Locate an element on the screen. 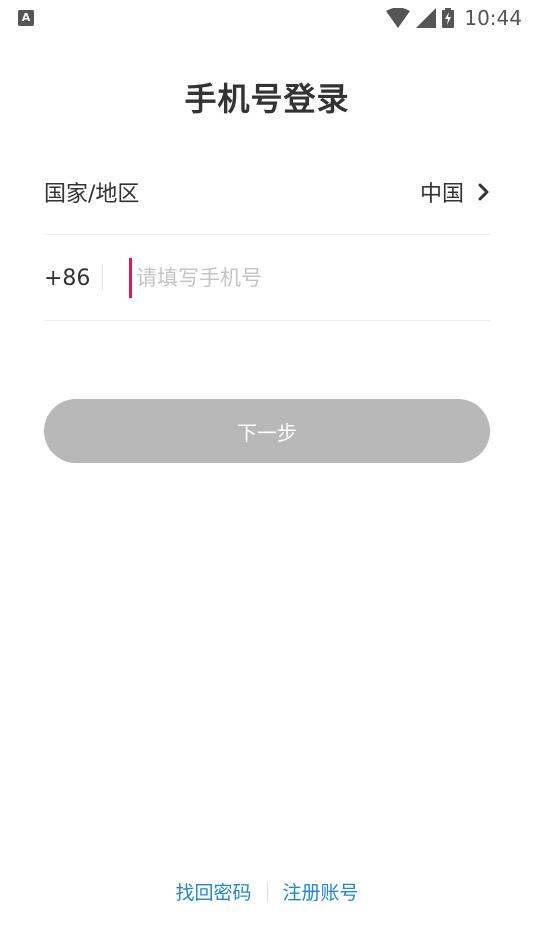  phone-number-row: +86 is located at coordinates (267, 278).